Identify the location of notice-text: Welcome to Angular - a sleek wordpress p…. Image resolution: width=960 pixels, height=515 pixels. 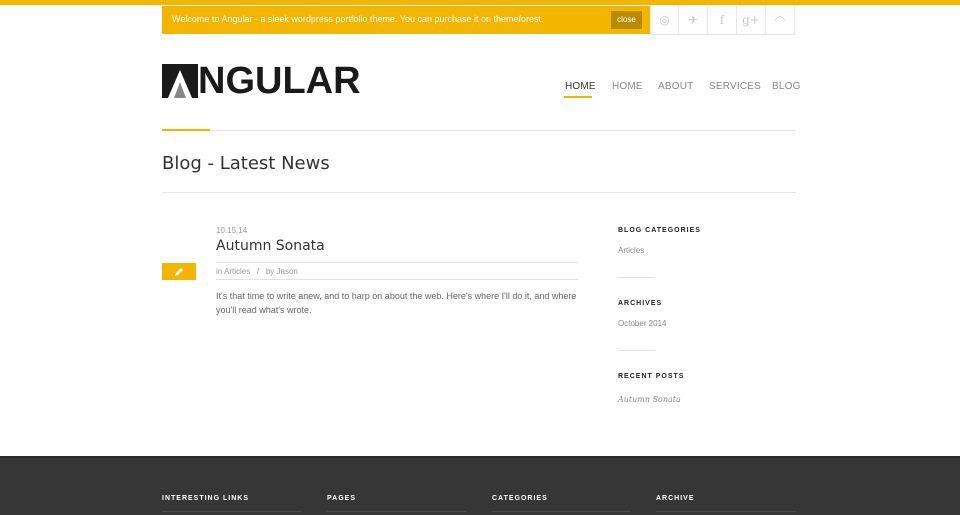
(358, 19).